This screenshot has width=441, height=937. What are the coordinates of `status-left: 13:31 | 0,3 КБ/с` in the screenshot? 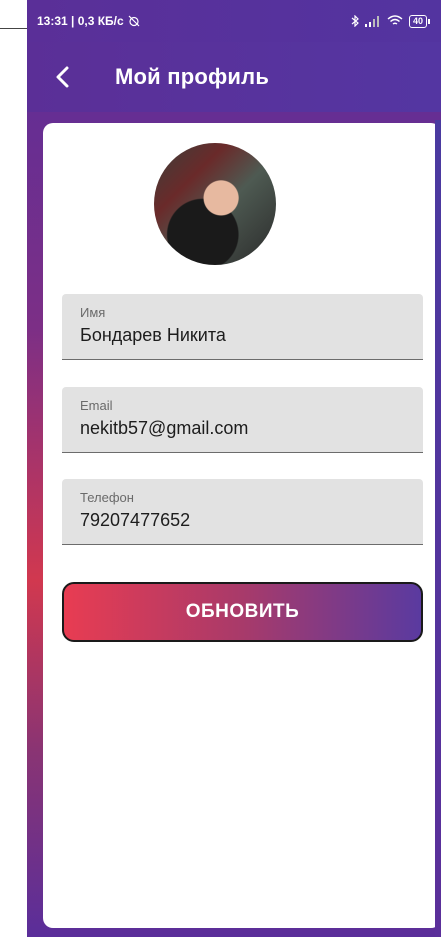 It's located at (88, 21).